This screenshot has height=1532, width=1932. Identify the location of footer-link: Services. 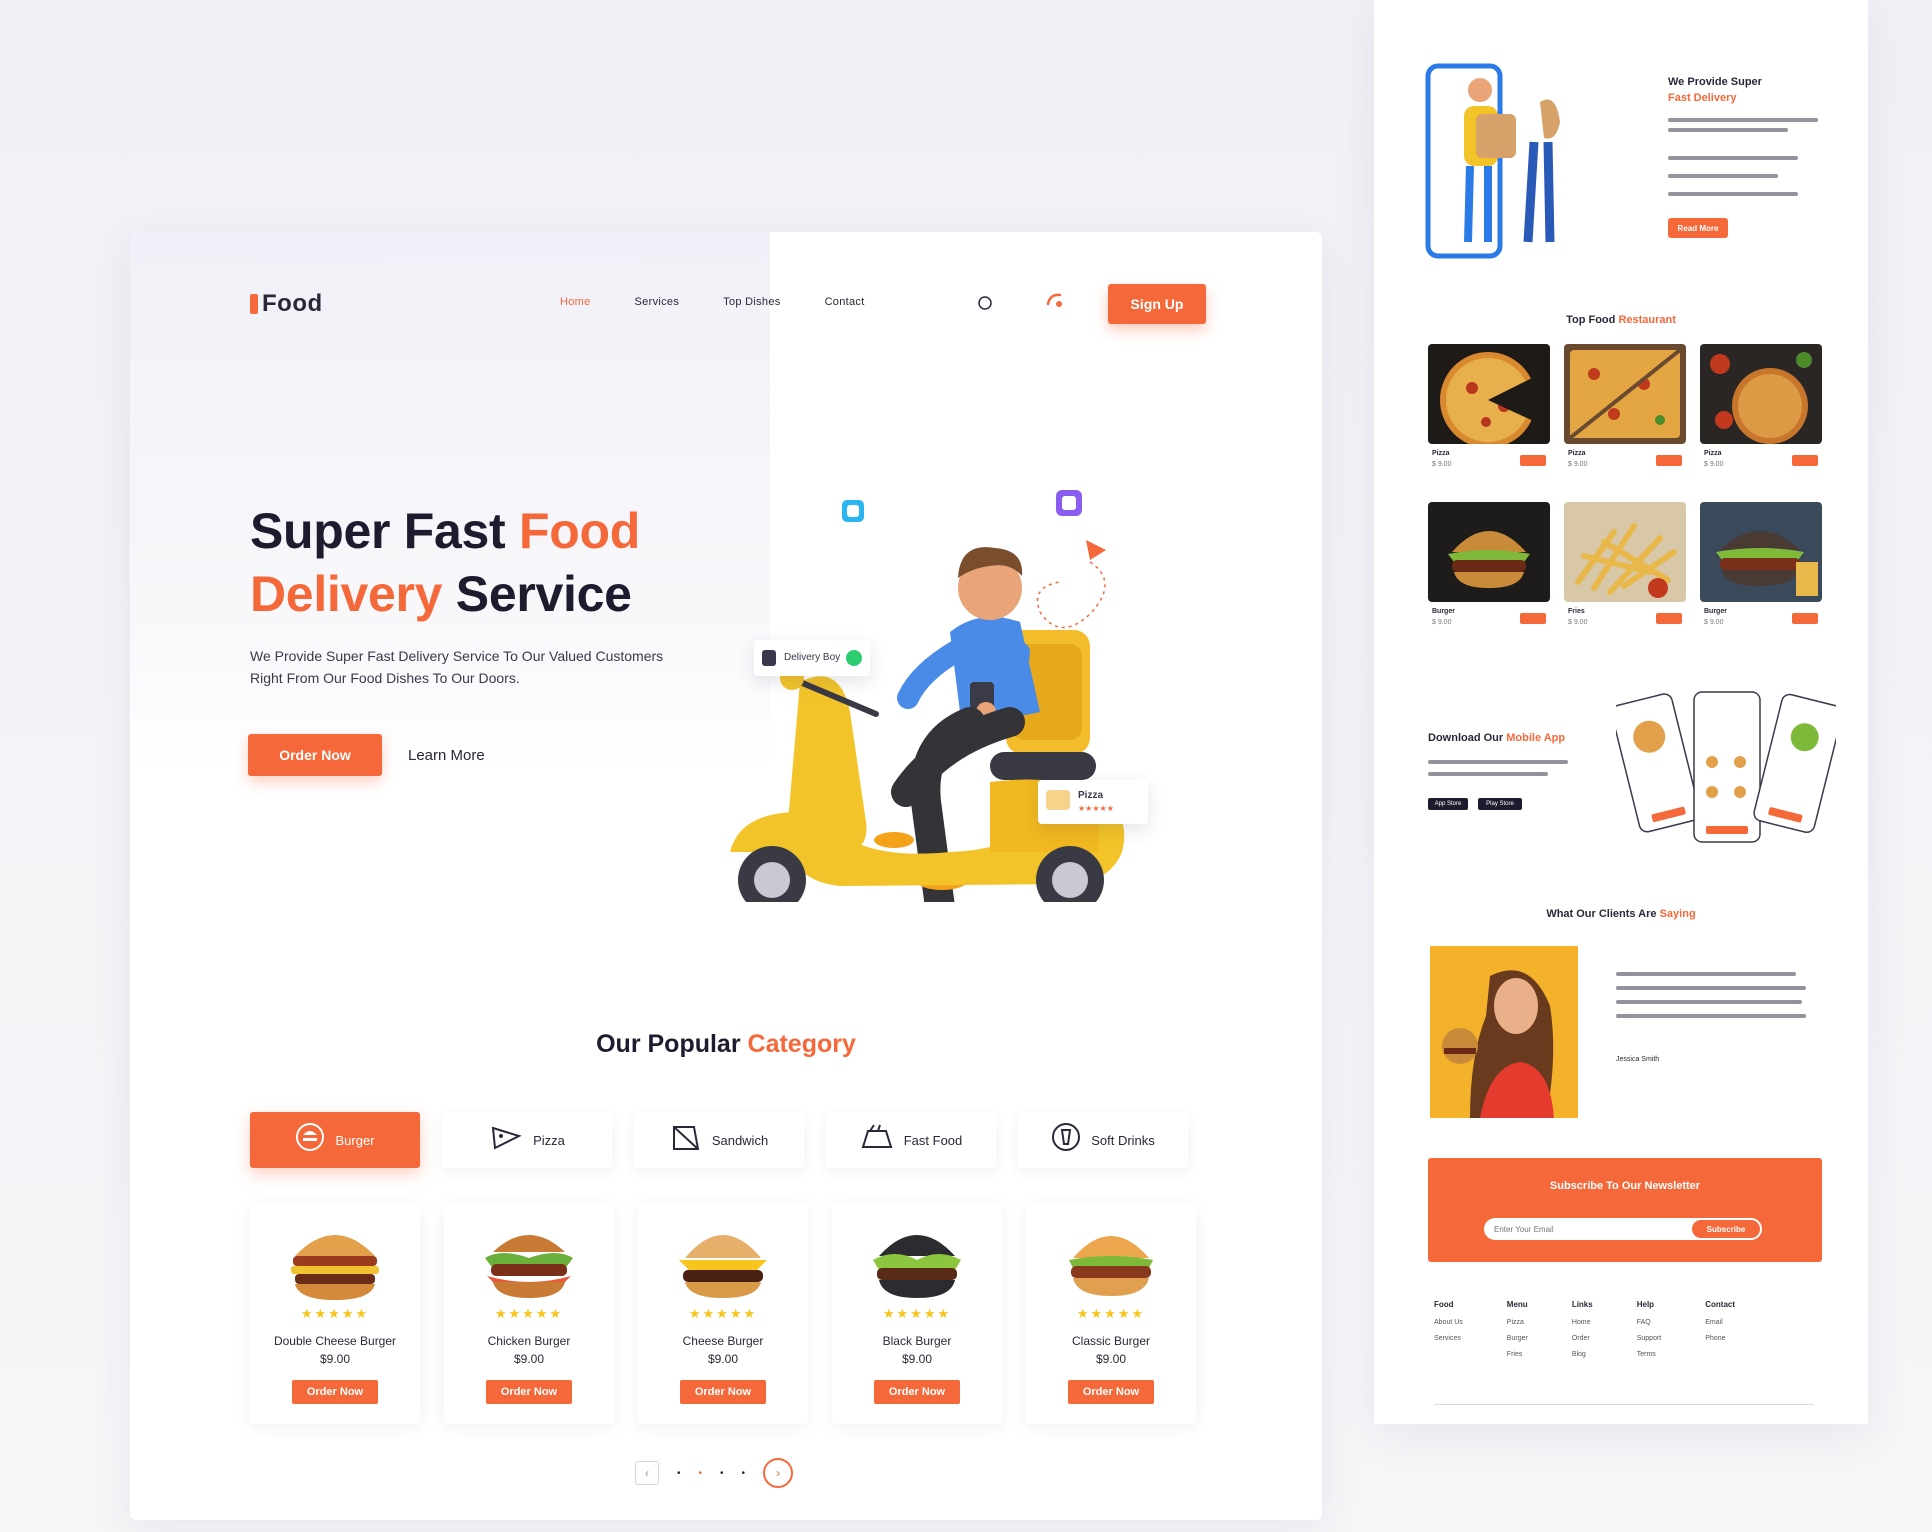
(1448, 1338).